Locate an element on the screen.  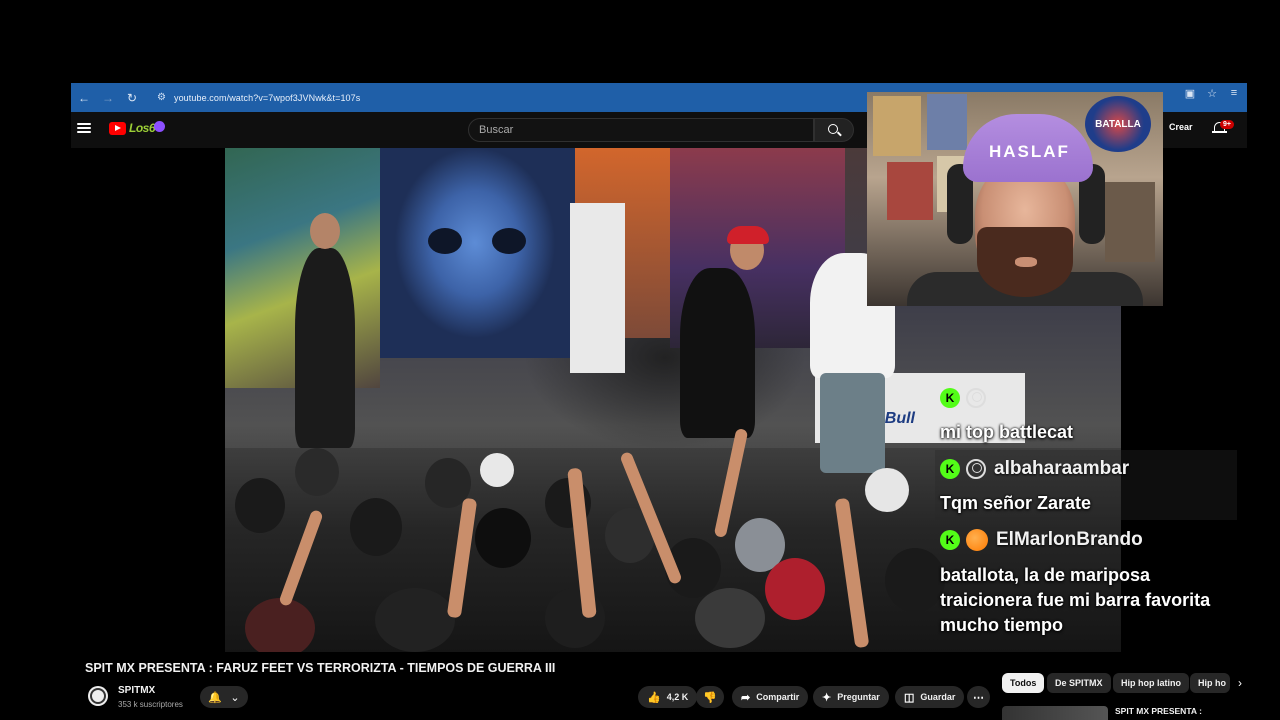
thumbs-down-icon: 👎 is located at coordinates (710, 697).